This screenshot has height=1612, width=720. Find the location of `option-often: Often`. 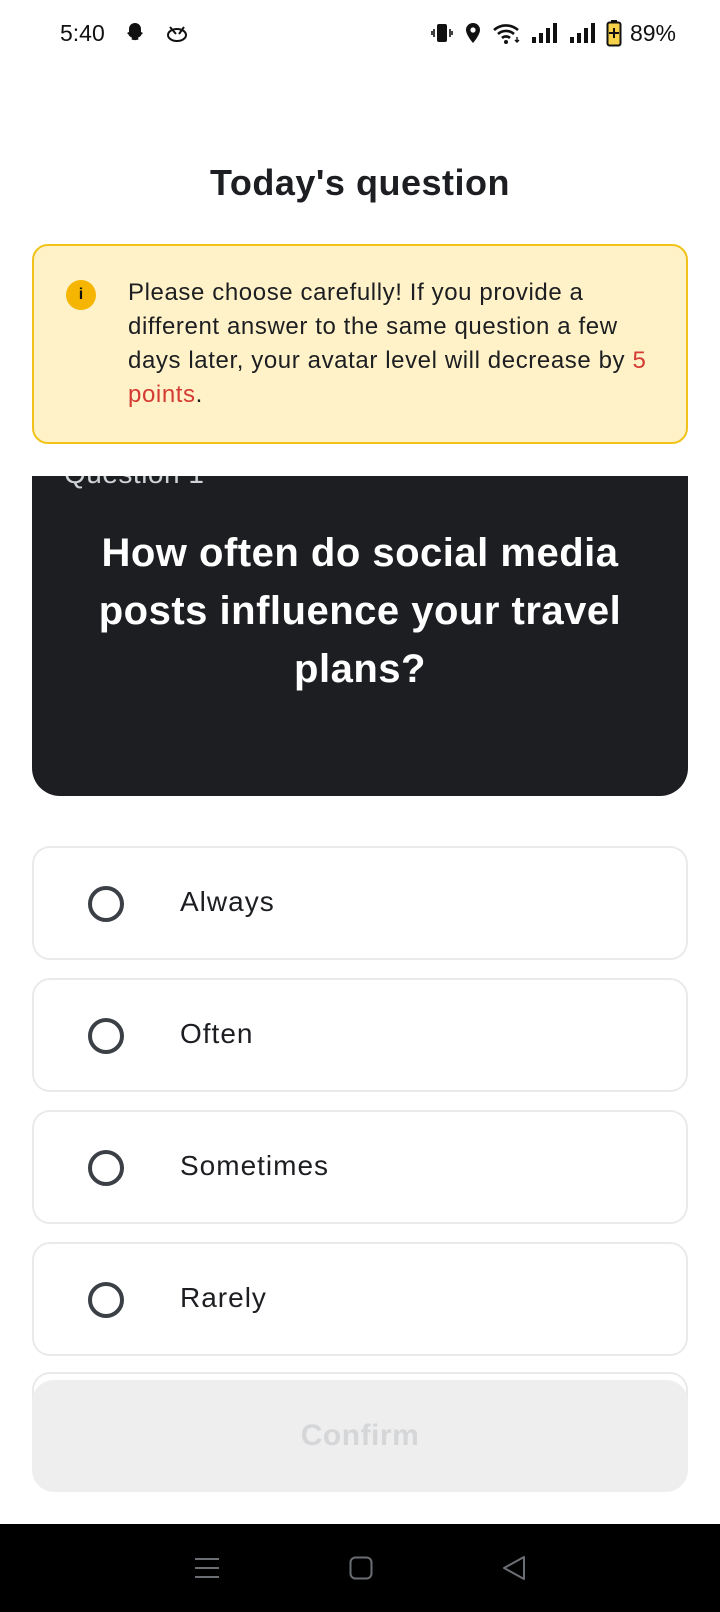

option-often: Often is located at coordinates (360, 1035).